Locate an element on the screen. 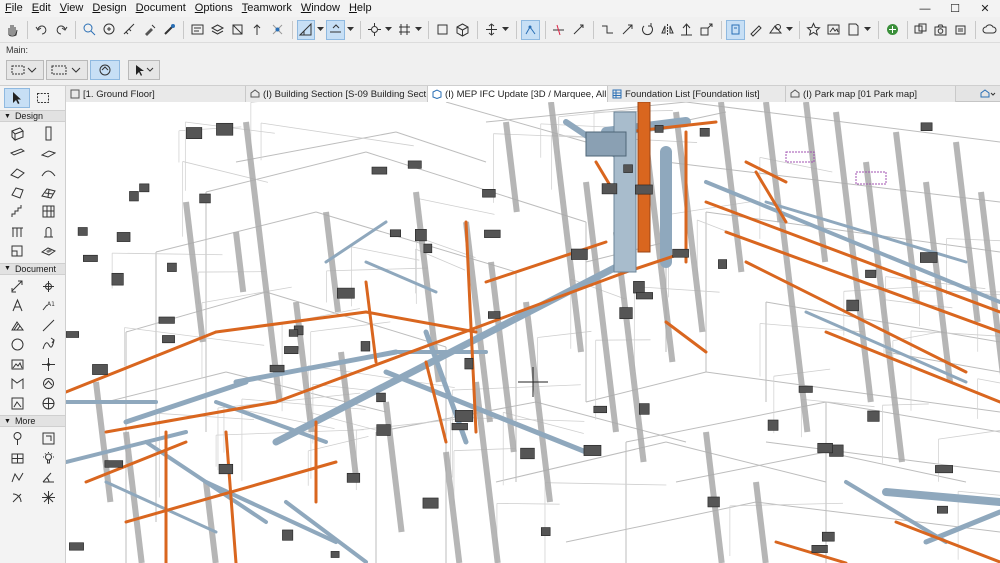 The image size is (1000, 563). morph-tool is located at coordinates (17, 193).